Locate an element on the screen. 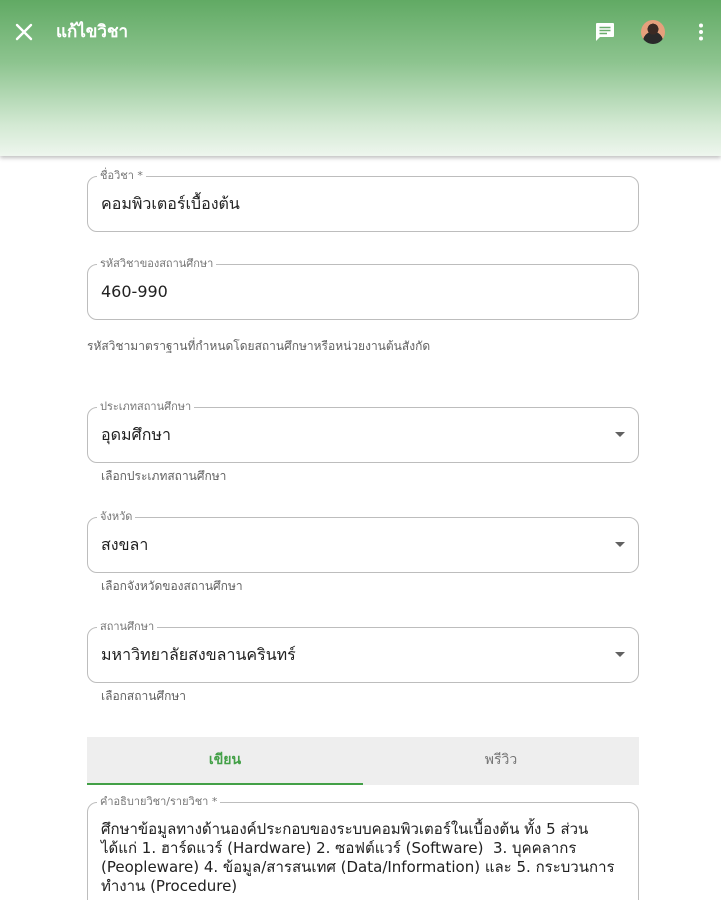 Image resolution: width=721 pixels, height=900 pixels. institution-code-field: รหัสวิชาของสถานศึกษา 460-990 is located at coordinates (363, 288).